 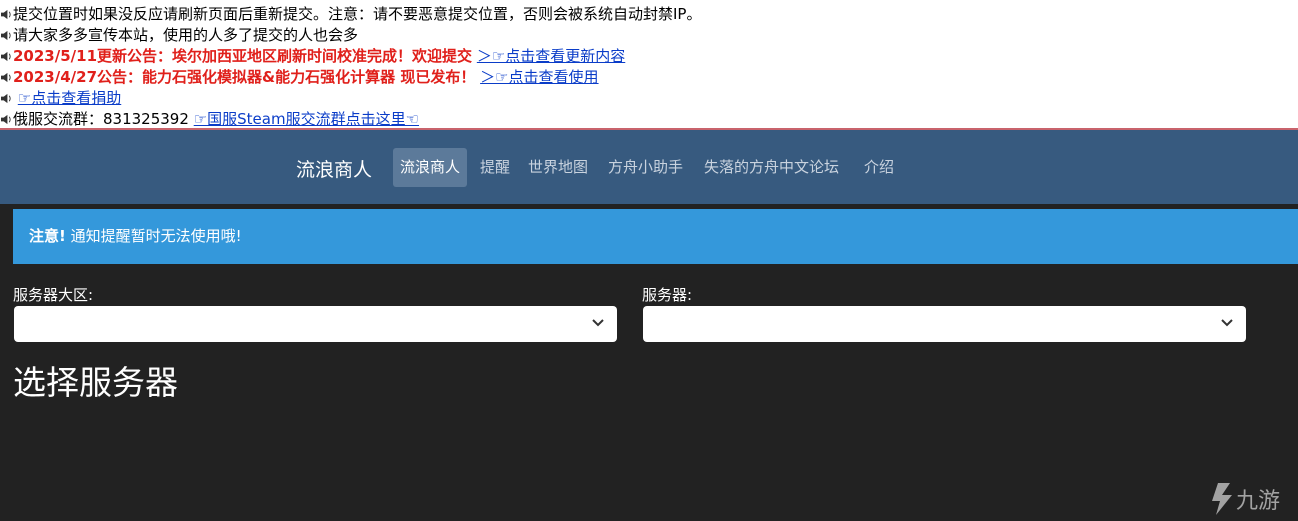 I want to click on page-title: 选择服务器, so click(x=95, y=382).